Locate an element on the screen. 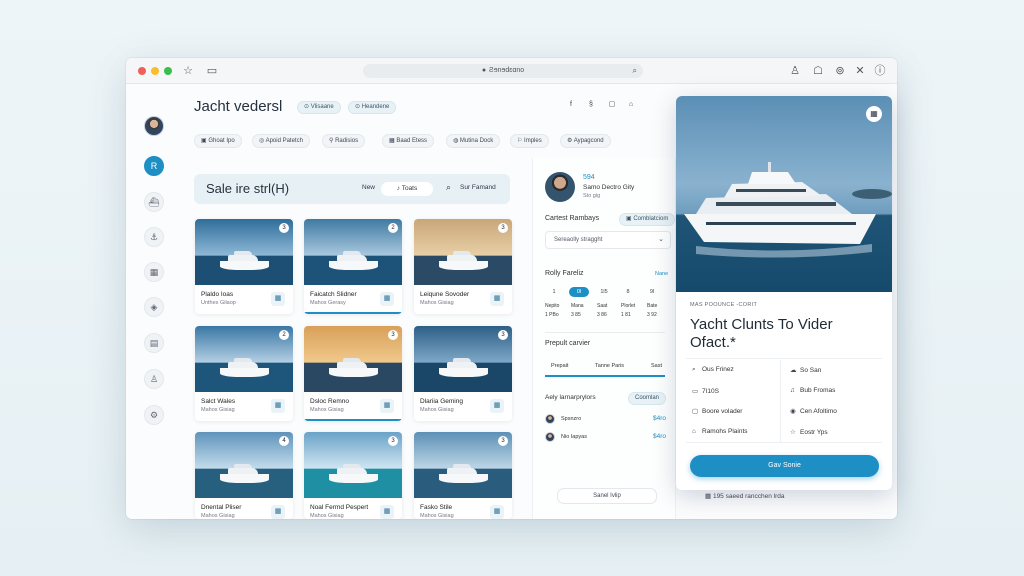 The height and width of the screenshot is (576, 1024). listing-card: 3 Fasko Stile Mahos Gisiag ▦ is located at coordinates (463, 475).